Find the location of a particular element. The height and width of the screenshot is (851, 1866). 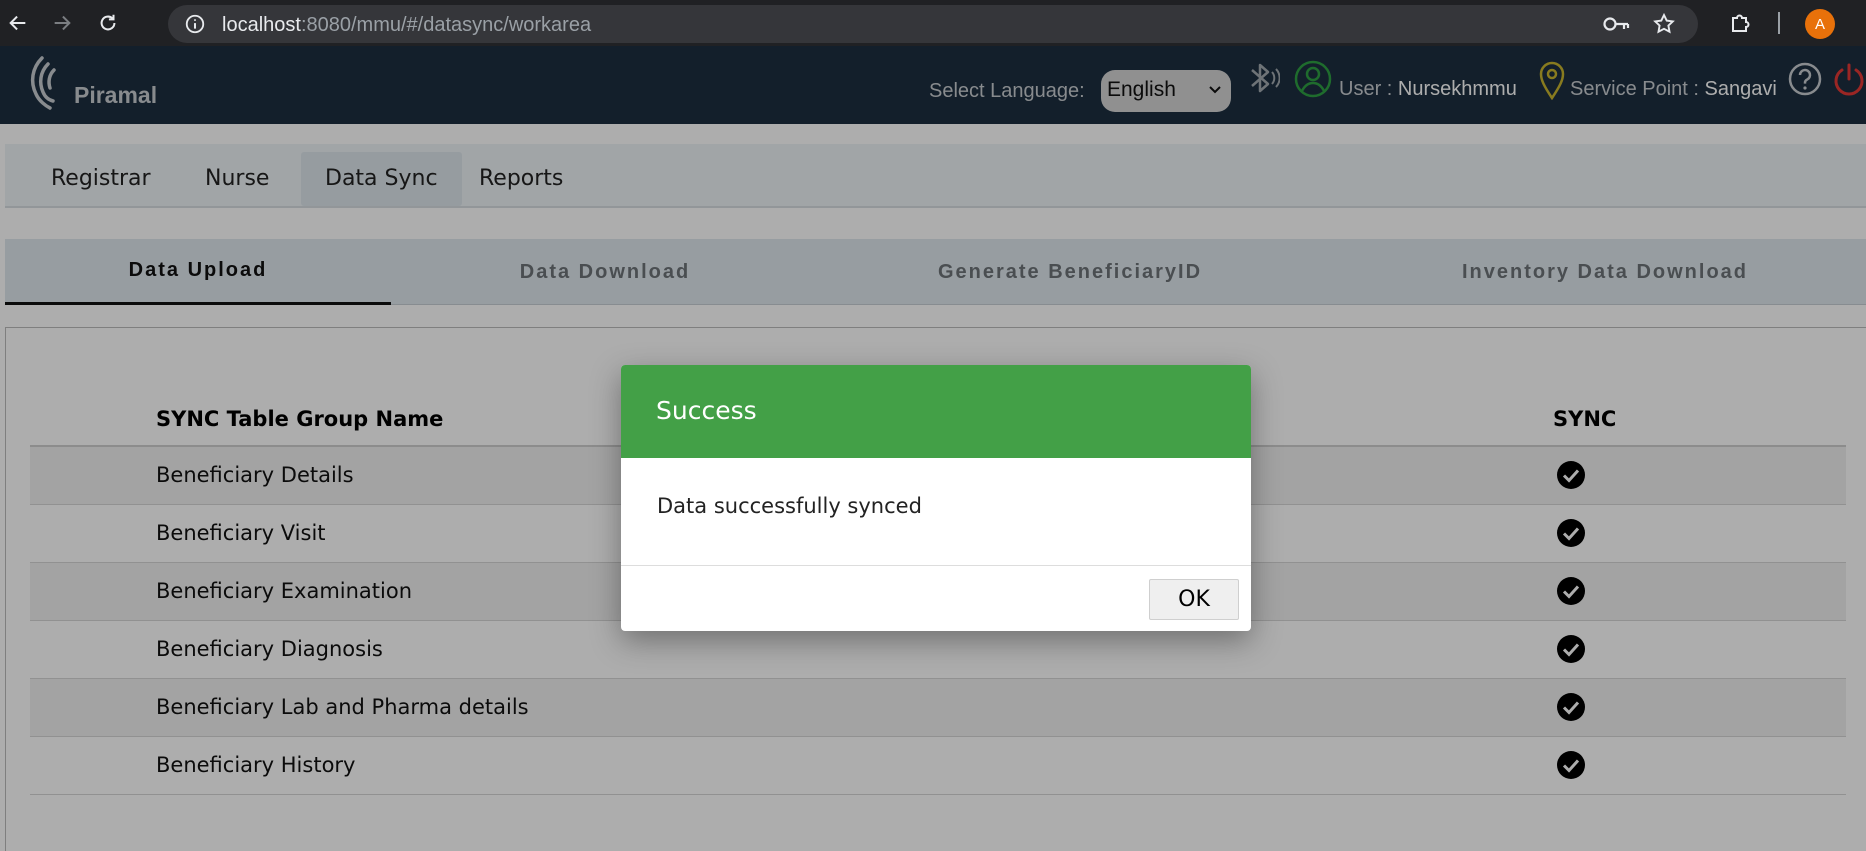

browser-toolbar: localhost:8080/mmu/#/datasync/workarea A is located at coordinates (933, 23).